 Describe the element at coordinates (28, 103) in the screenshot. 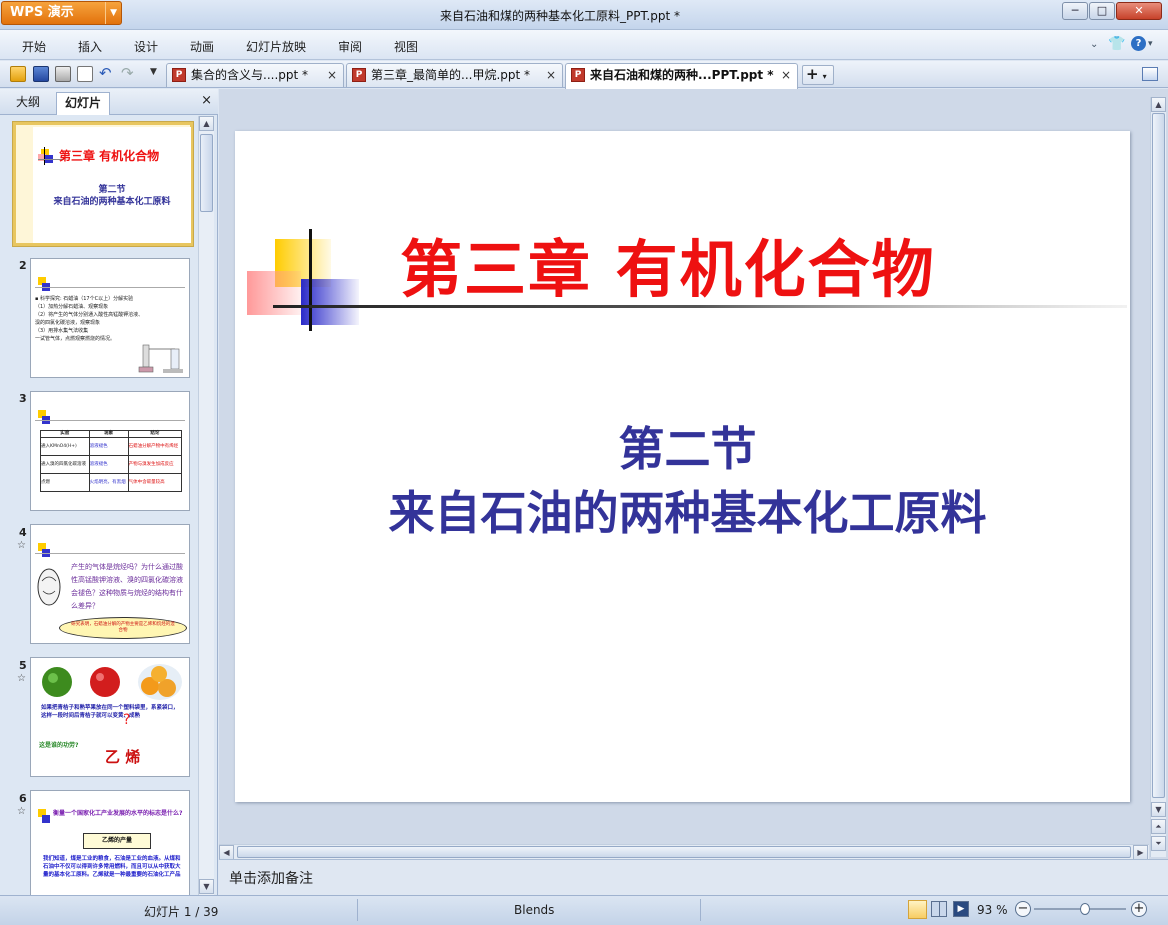

I see `tab-outline: 大纲` at that location.